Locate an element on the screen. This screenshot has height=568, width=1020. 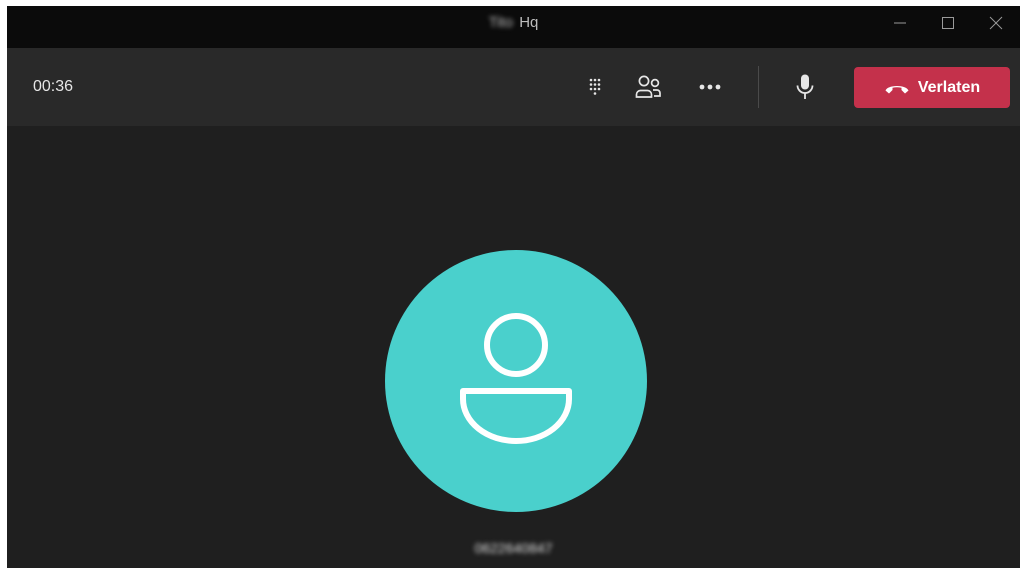
toolbar-divider is located at coordinates (758, 87).